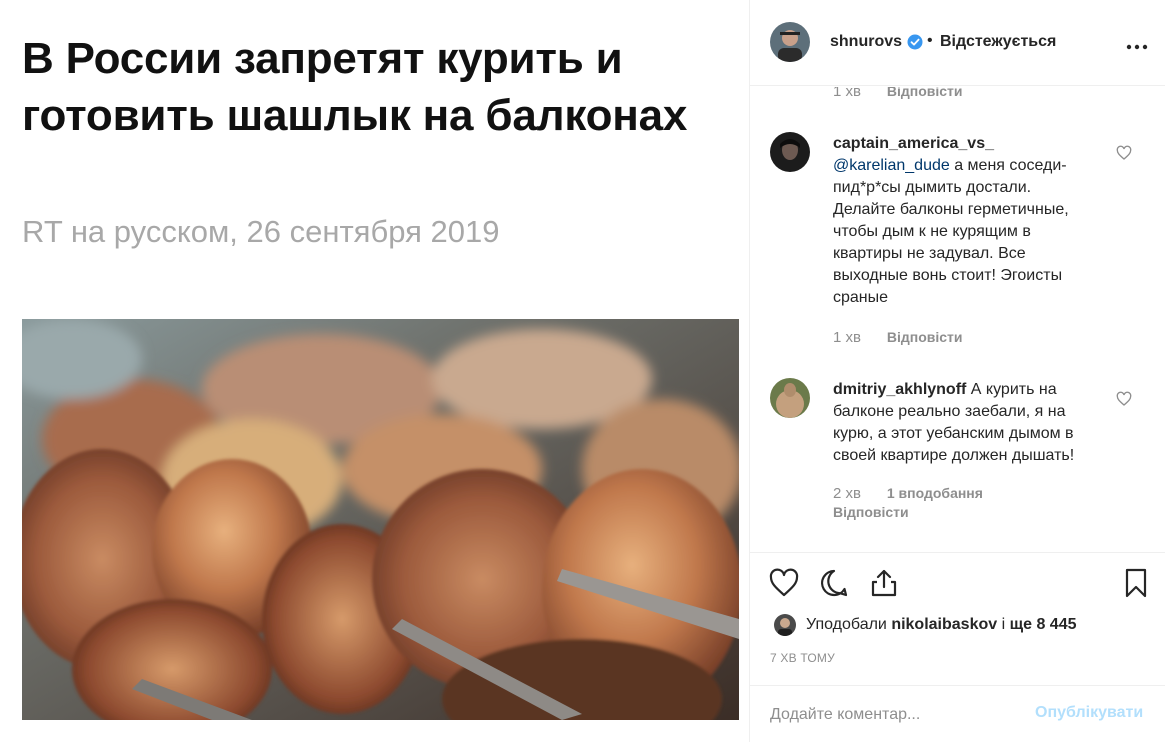  I want to click on comment-mention: @karelian_dude, so click(891, 165).